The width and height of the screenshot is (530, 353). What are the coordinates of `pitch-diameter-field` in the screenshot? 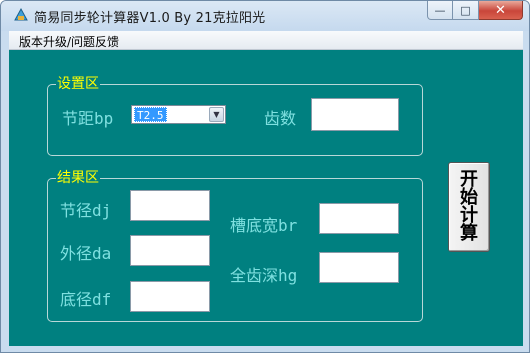 It's located at (170, 205).